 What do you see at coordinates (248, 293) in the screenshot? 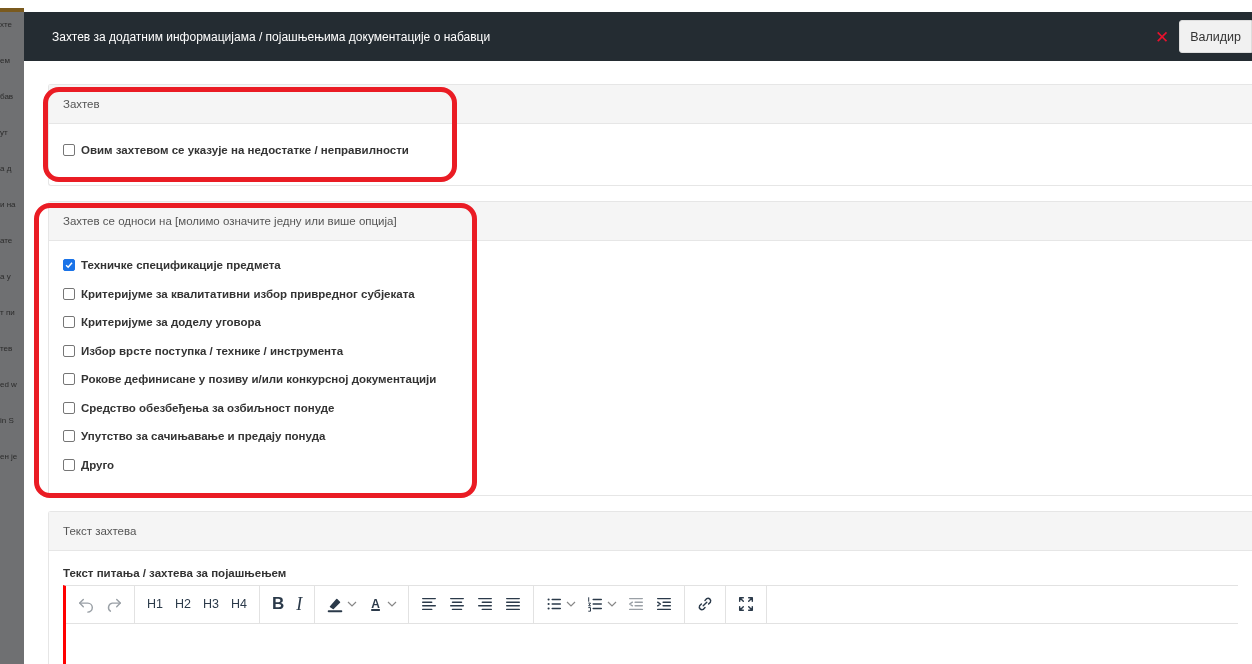
I see `option-label: Критеријуме за квалитативни избор привредног субјеката` at bounding box center [248, 293].